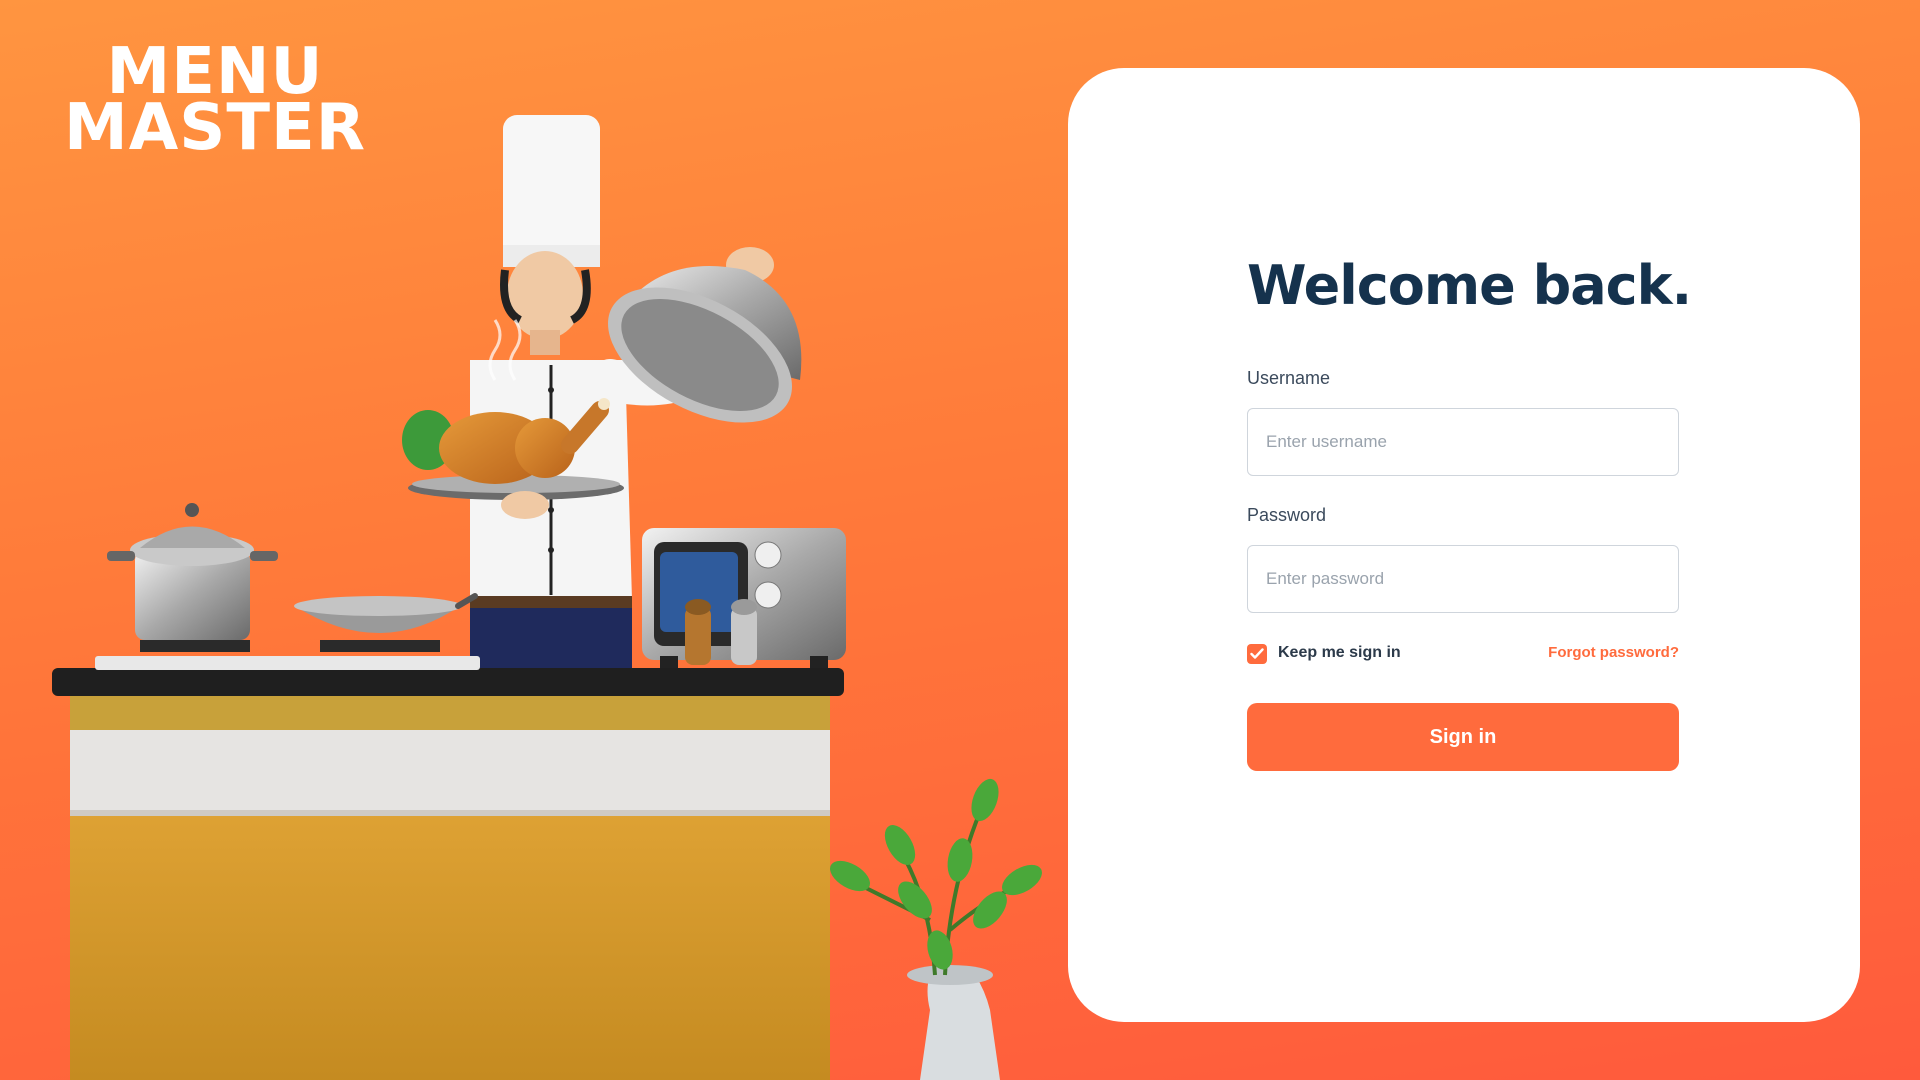 This screenshot has width=1920, height=1080. I want to click on keep-signed-in-checkbox, so click(1257, 654).